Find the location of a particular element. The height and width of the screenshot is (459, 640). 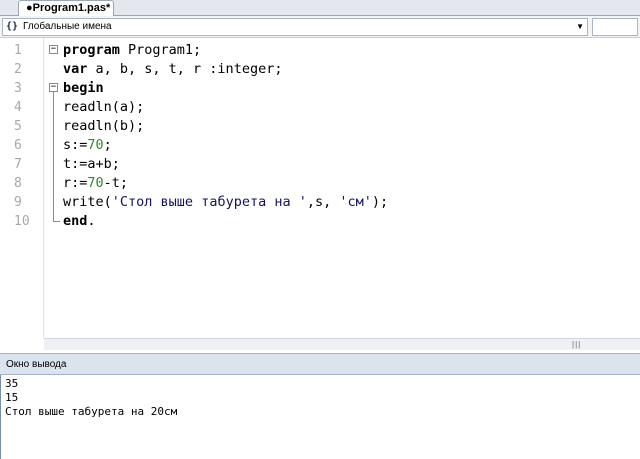

braces-icon: {} is located at coordinates (12, 26).